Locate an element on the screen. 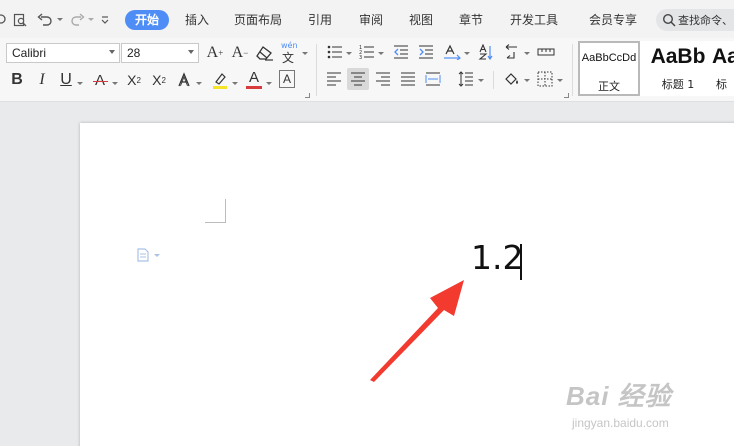 This screenshot has width=734, height=446. style-normal-preview: AaBbCcDd is located at coordinates (609, 58).